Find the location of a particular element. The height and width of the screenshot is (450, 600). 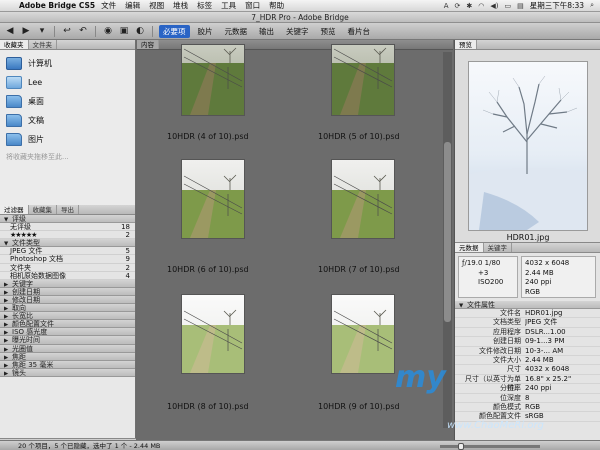

metadata-row: 应用程序 DSLR...1.00 is located at coordinates (527, 333).